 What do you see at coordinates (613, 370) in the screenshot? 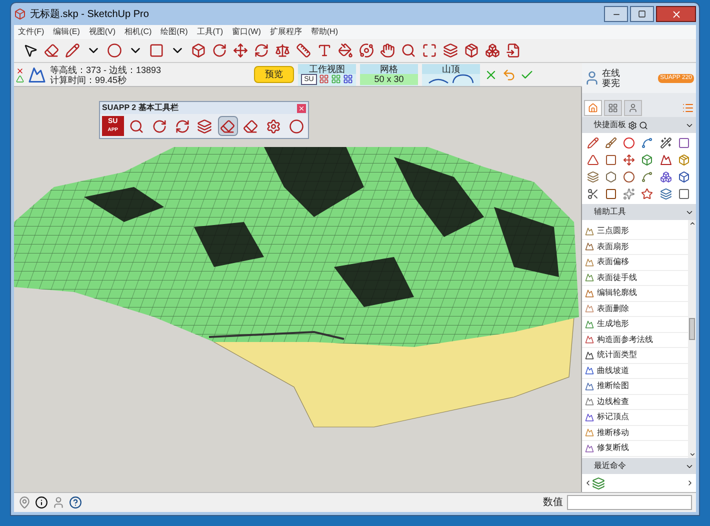
I see `tool-item-label: 曲线坡道` at bounding box center [613, 370].